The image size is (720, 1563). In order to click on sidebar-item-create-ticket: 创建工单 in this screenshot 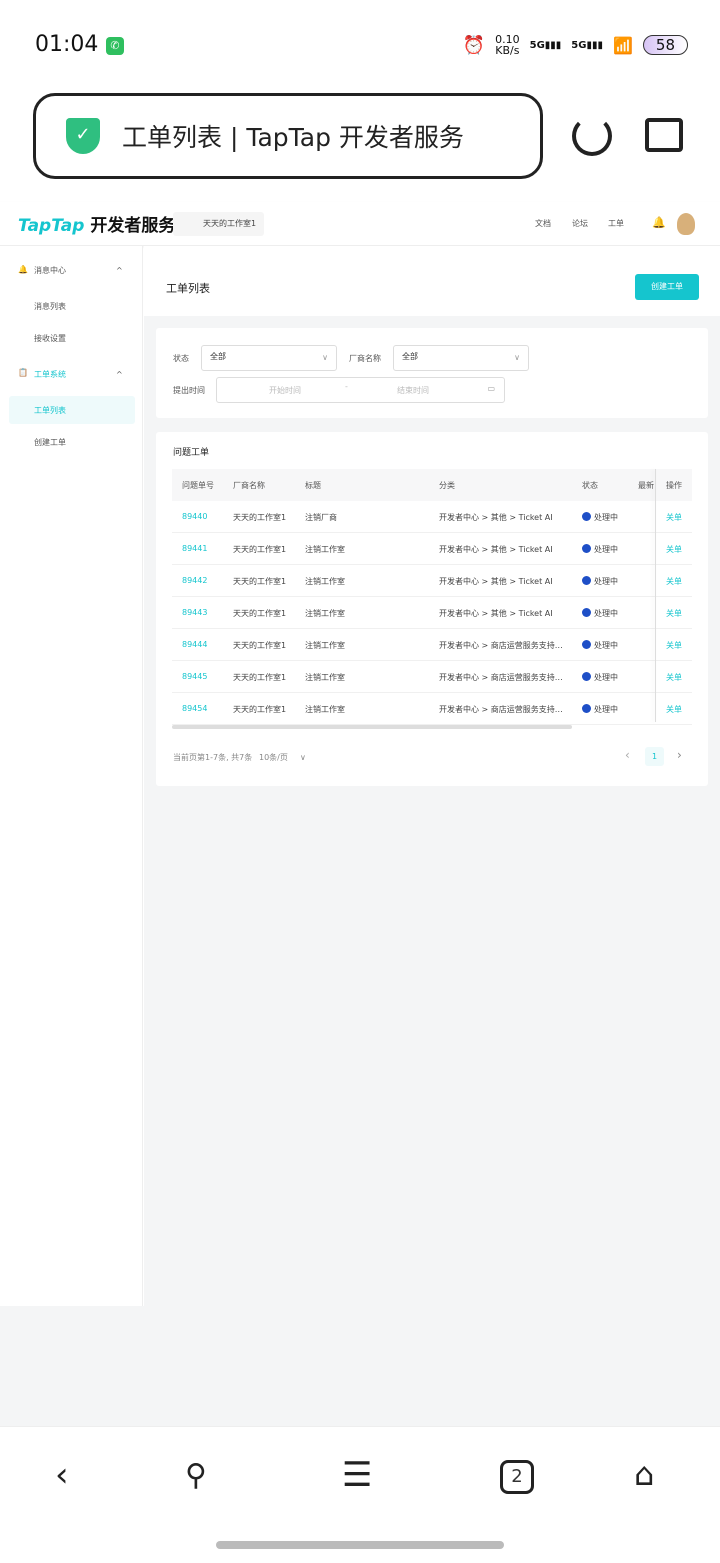, I will do `click(50, 442)`.